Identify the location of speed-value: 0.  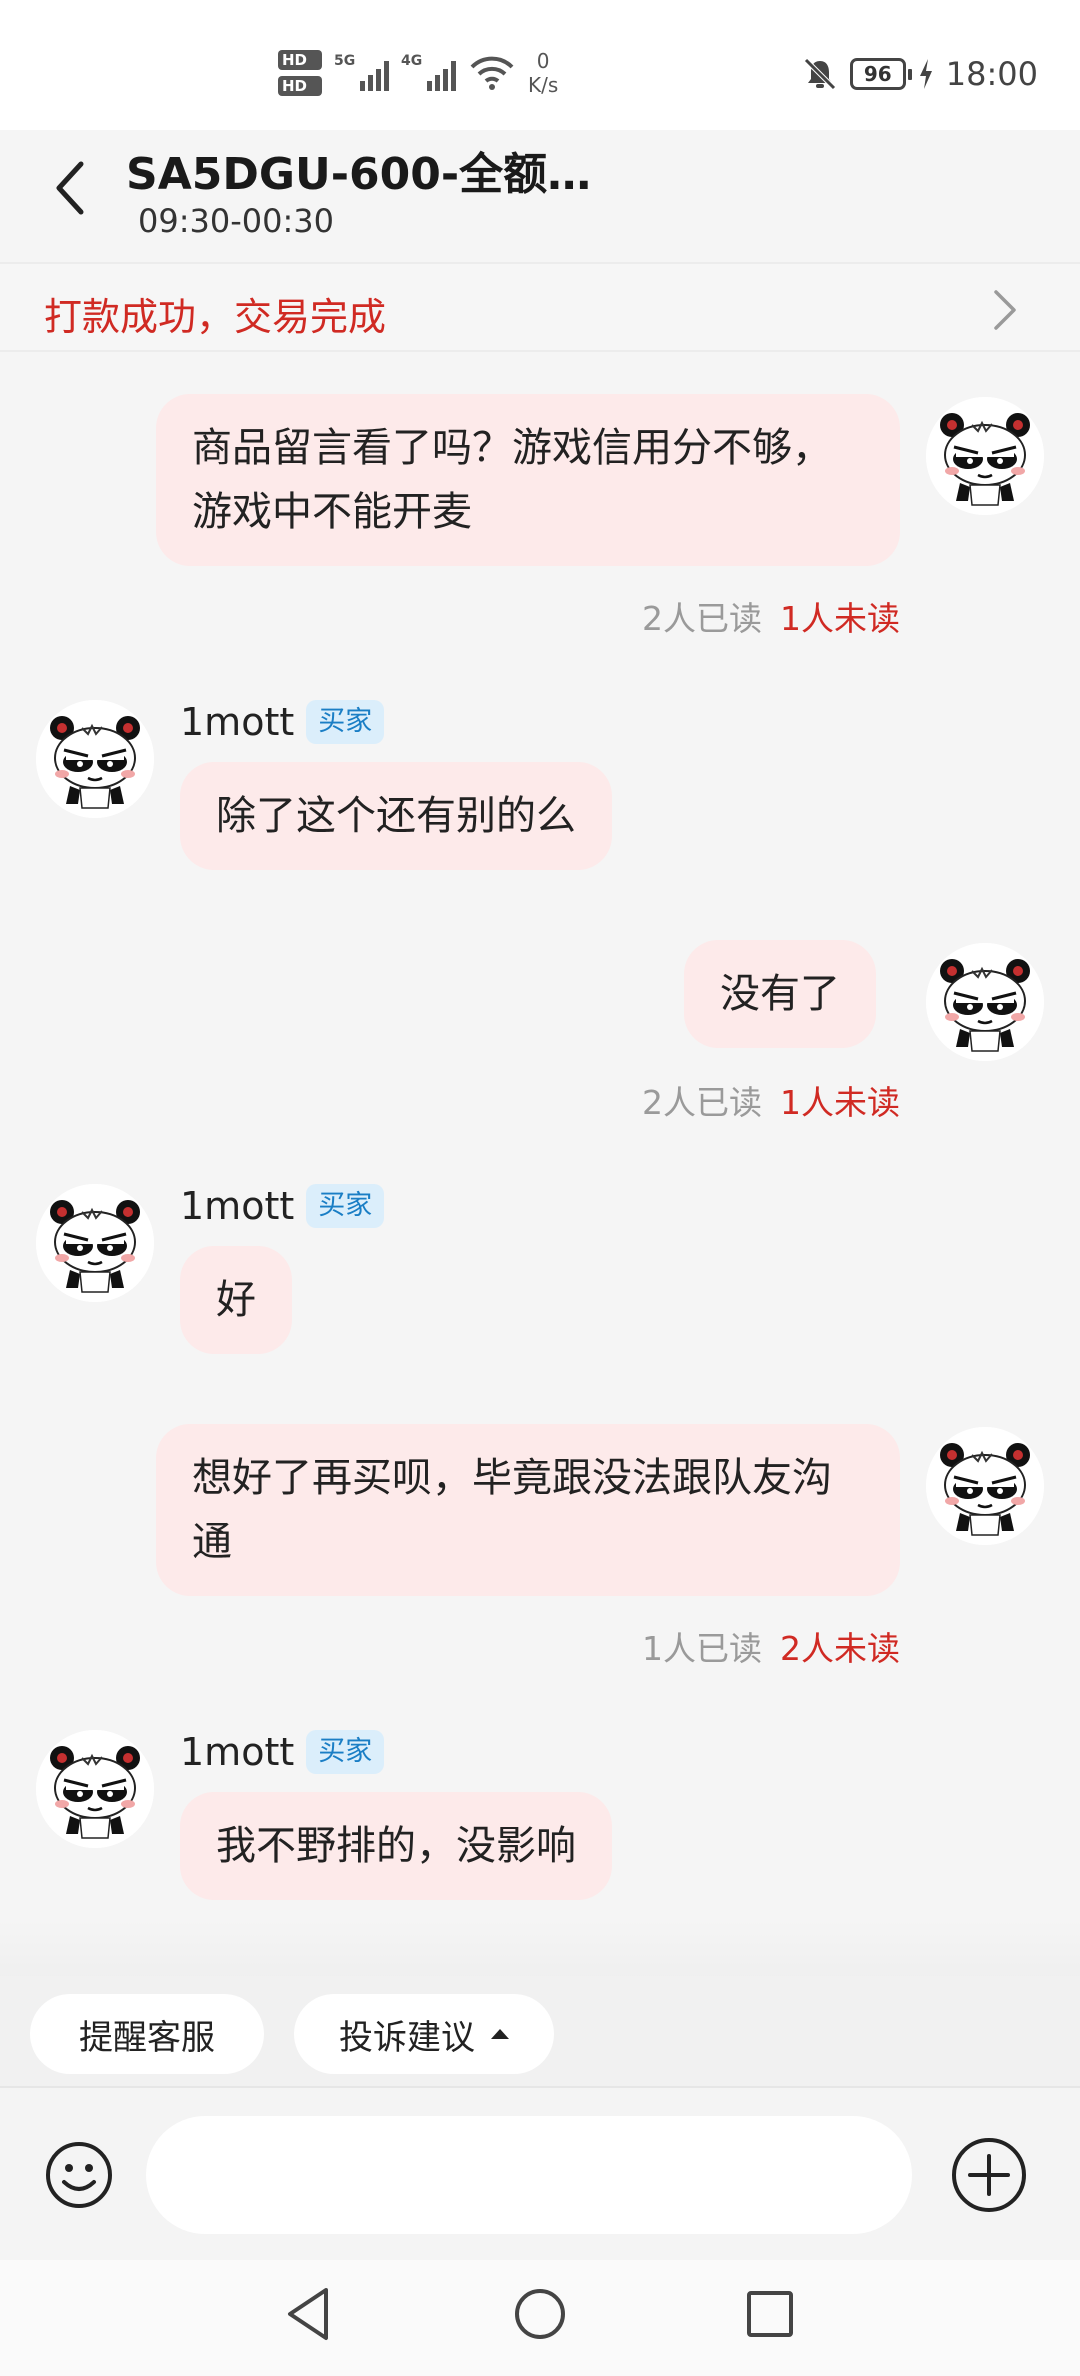
(543, 61).